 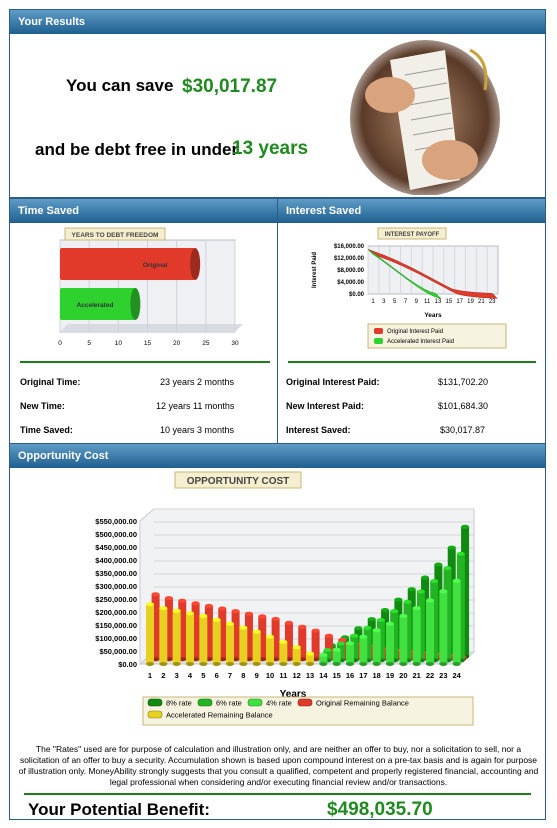 What do you see at coordinates (155, 265) in the screenshot?
I see `bar-label: Original` at bounding box center [155, 265].